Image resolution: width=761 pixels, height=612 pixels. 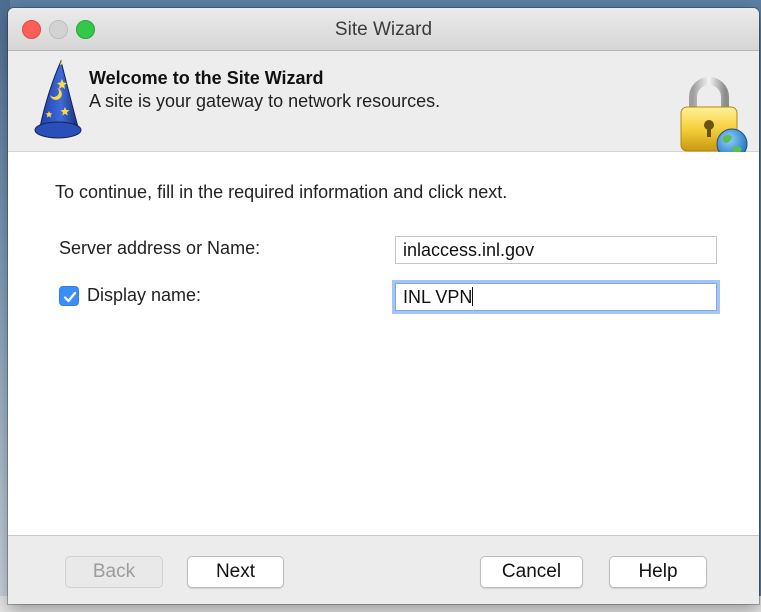 I want to click on cancel-button: Cancel, so click(x=531, y=572).